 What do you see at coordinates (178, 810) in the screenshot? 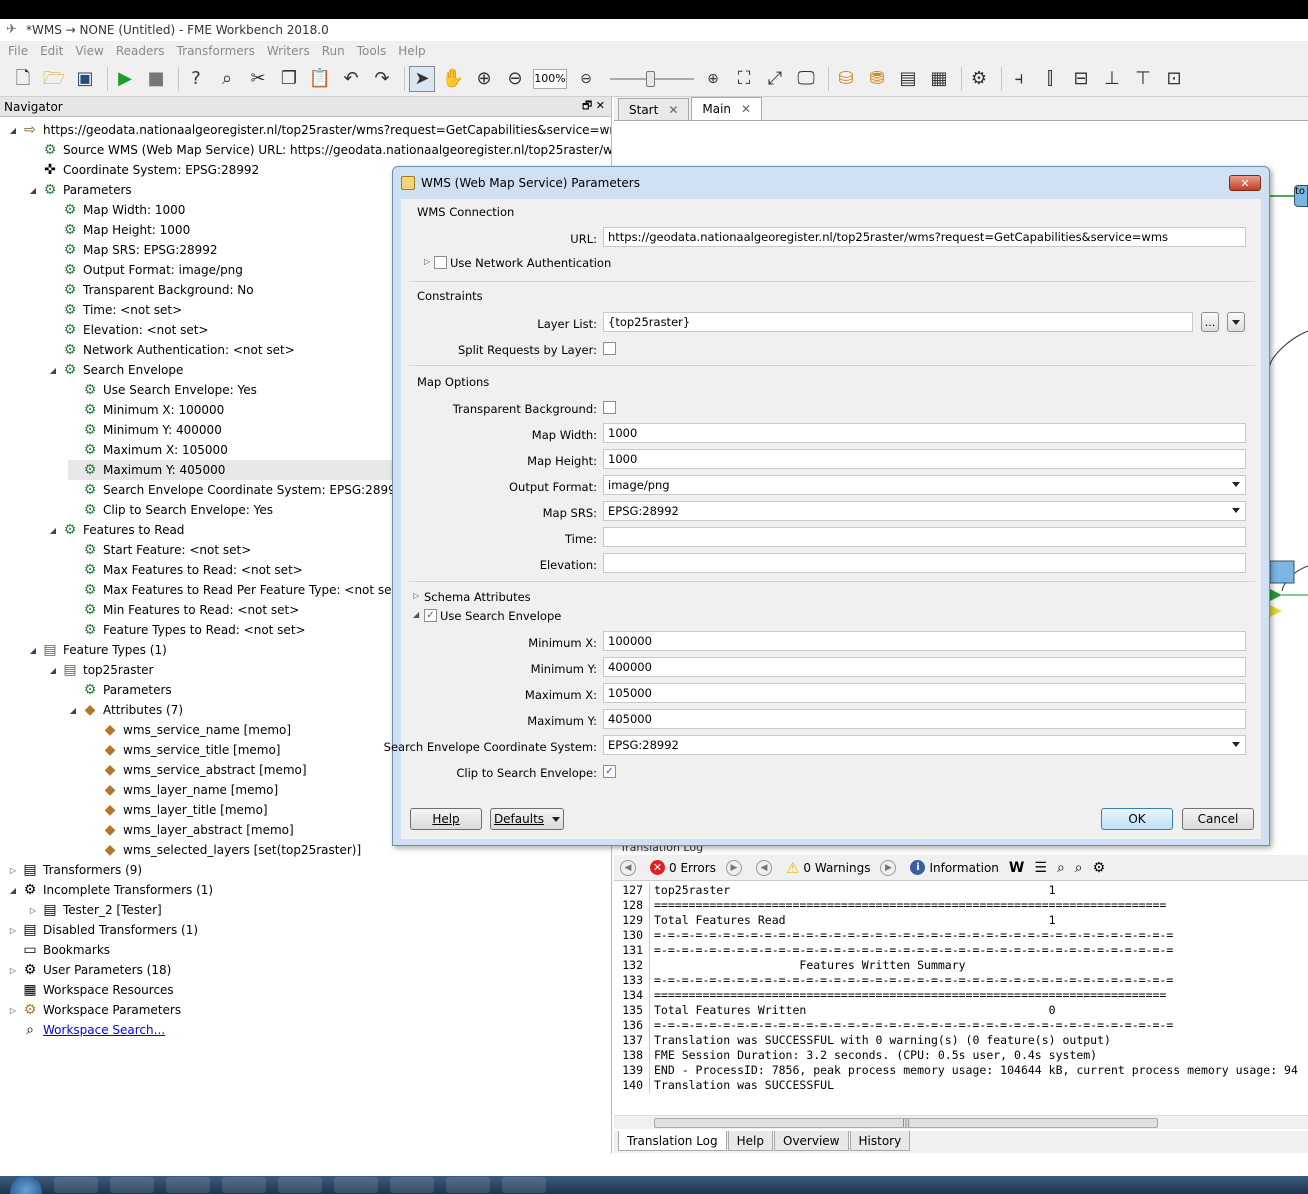
I see `tree-row: ◆ wms_layer_title [memo]` at bounding box center [178, 810].